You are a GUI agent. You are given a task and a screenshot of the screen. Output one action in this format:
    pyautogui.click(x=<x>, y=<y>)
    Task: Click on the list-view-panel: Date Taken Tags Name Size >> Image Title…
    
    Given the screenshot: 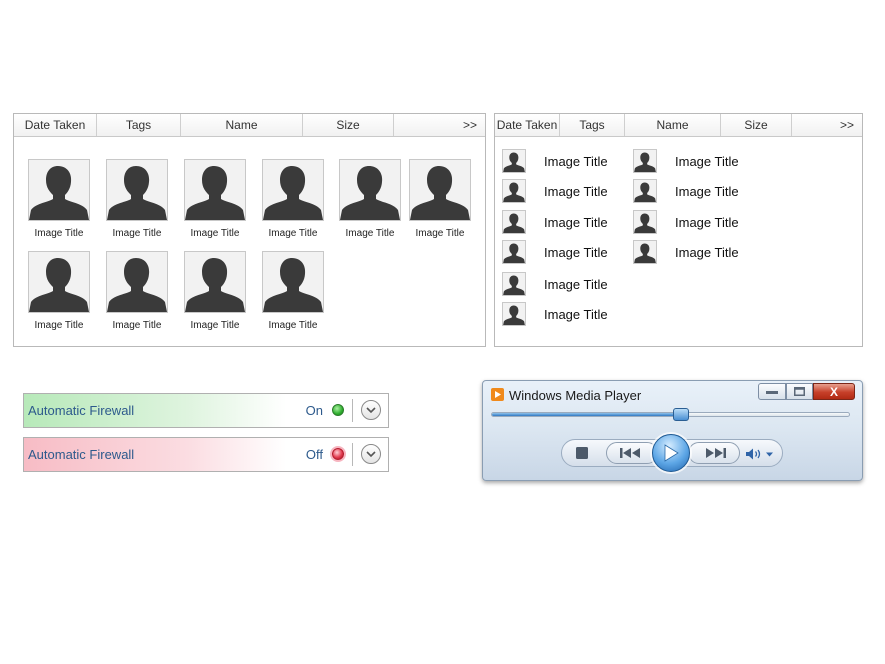 What is the action you would take?
    pyautogui.click(x=678, y=230)
    